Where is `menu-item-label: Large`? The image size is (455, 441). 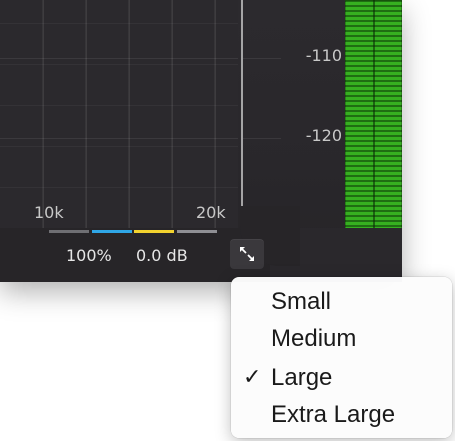 menu-item-label: Large is located at coordinates (302, 377).